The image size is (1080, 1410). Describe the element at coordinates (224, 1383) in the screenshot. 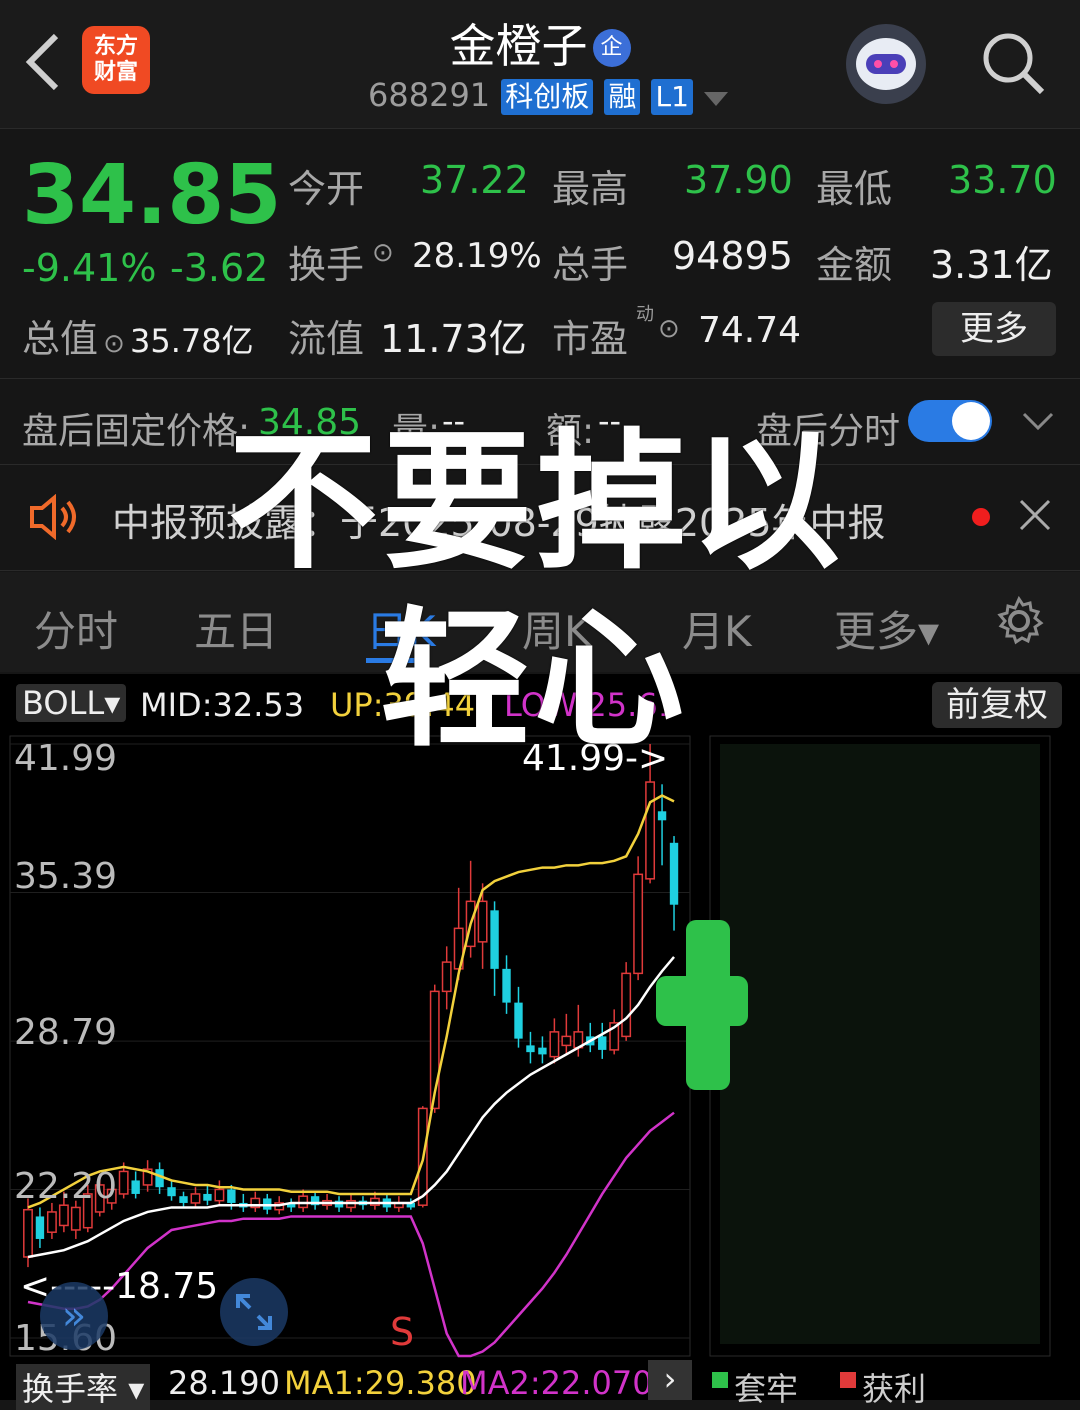

I see `turnover-rate-value: 28.190` at that location.